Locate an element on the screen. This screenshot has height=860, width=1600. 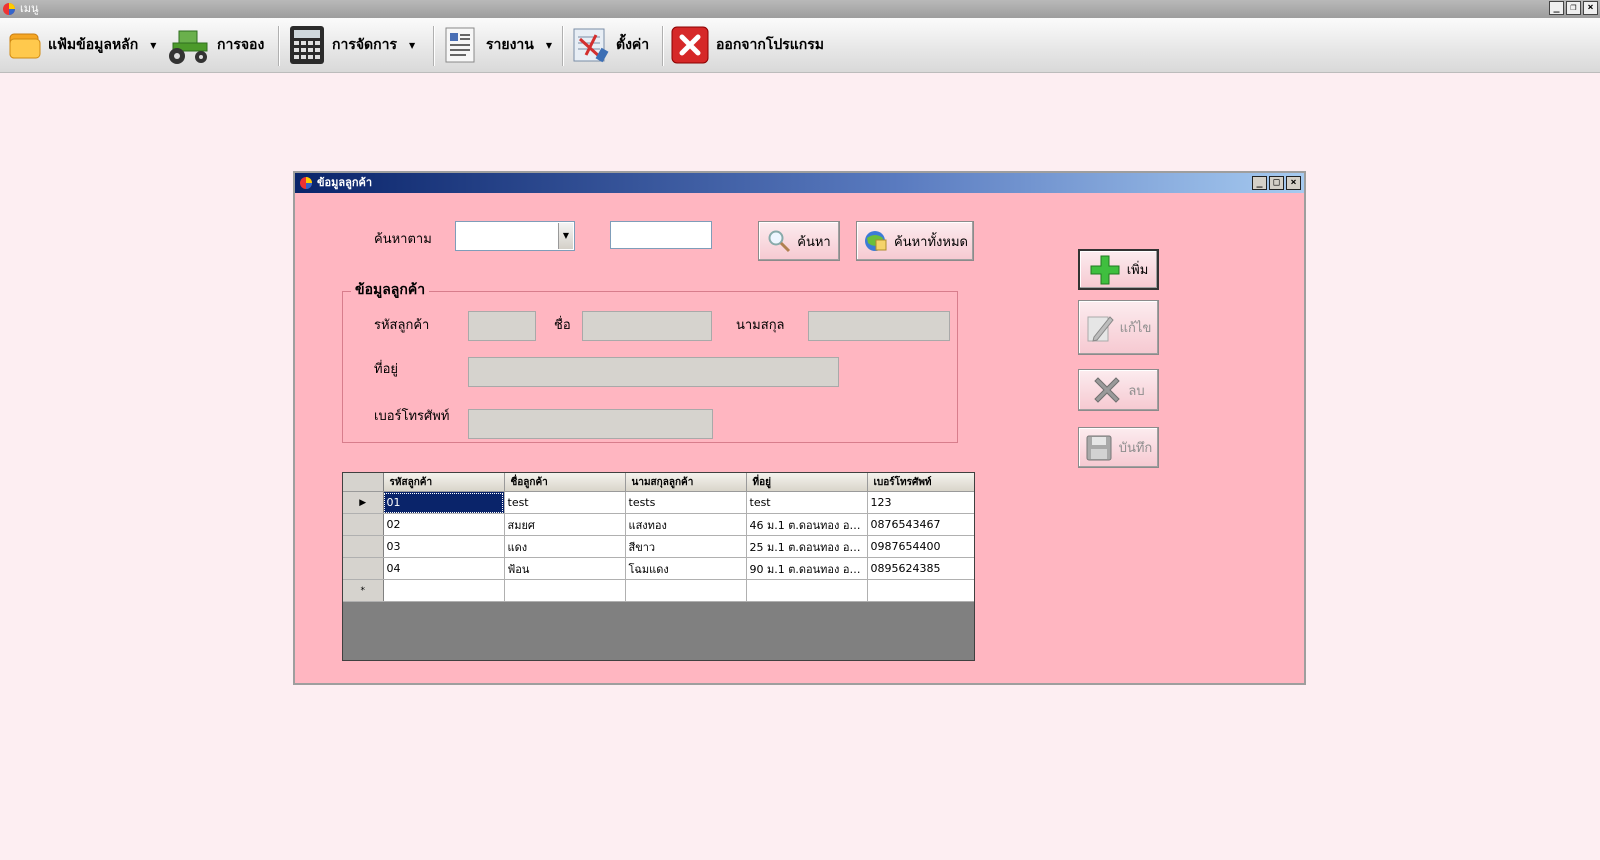
menu-management: การจัดการ ▼ is located at coordinates (351, 45).